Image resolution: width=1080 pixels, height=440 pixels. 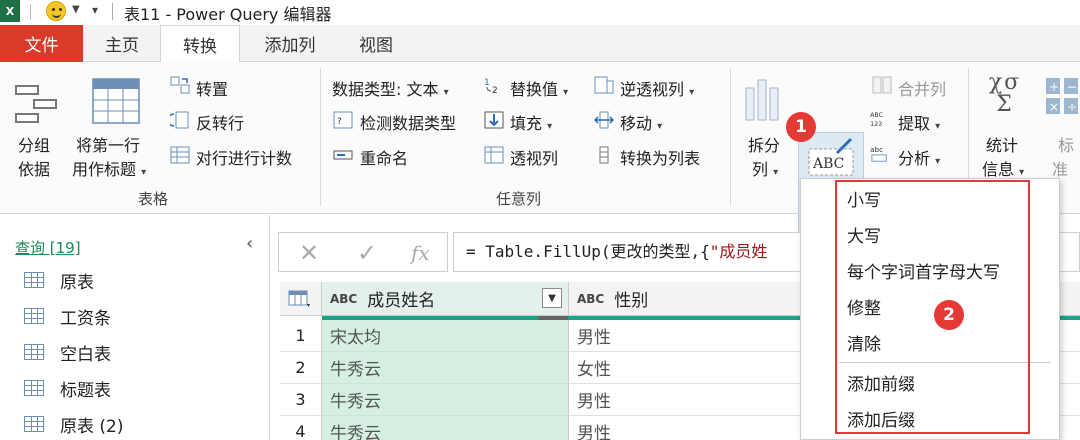 What do you see at coordinates (367, 253) in the screenshot?
I see `confirm-formula-icon: ✓` at bounding box center [367, 253].